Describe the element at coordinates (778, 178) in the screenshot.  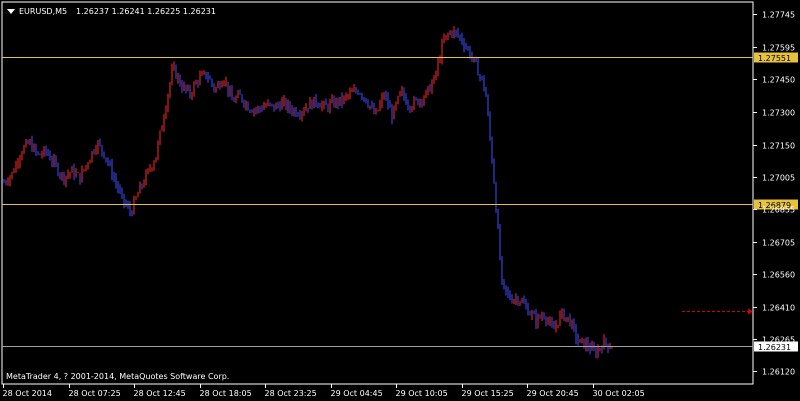
I see `y-tick-label: 1.27005` at that location.